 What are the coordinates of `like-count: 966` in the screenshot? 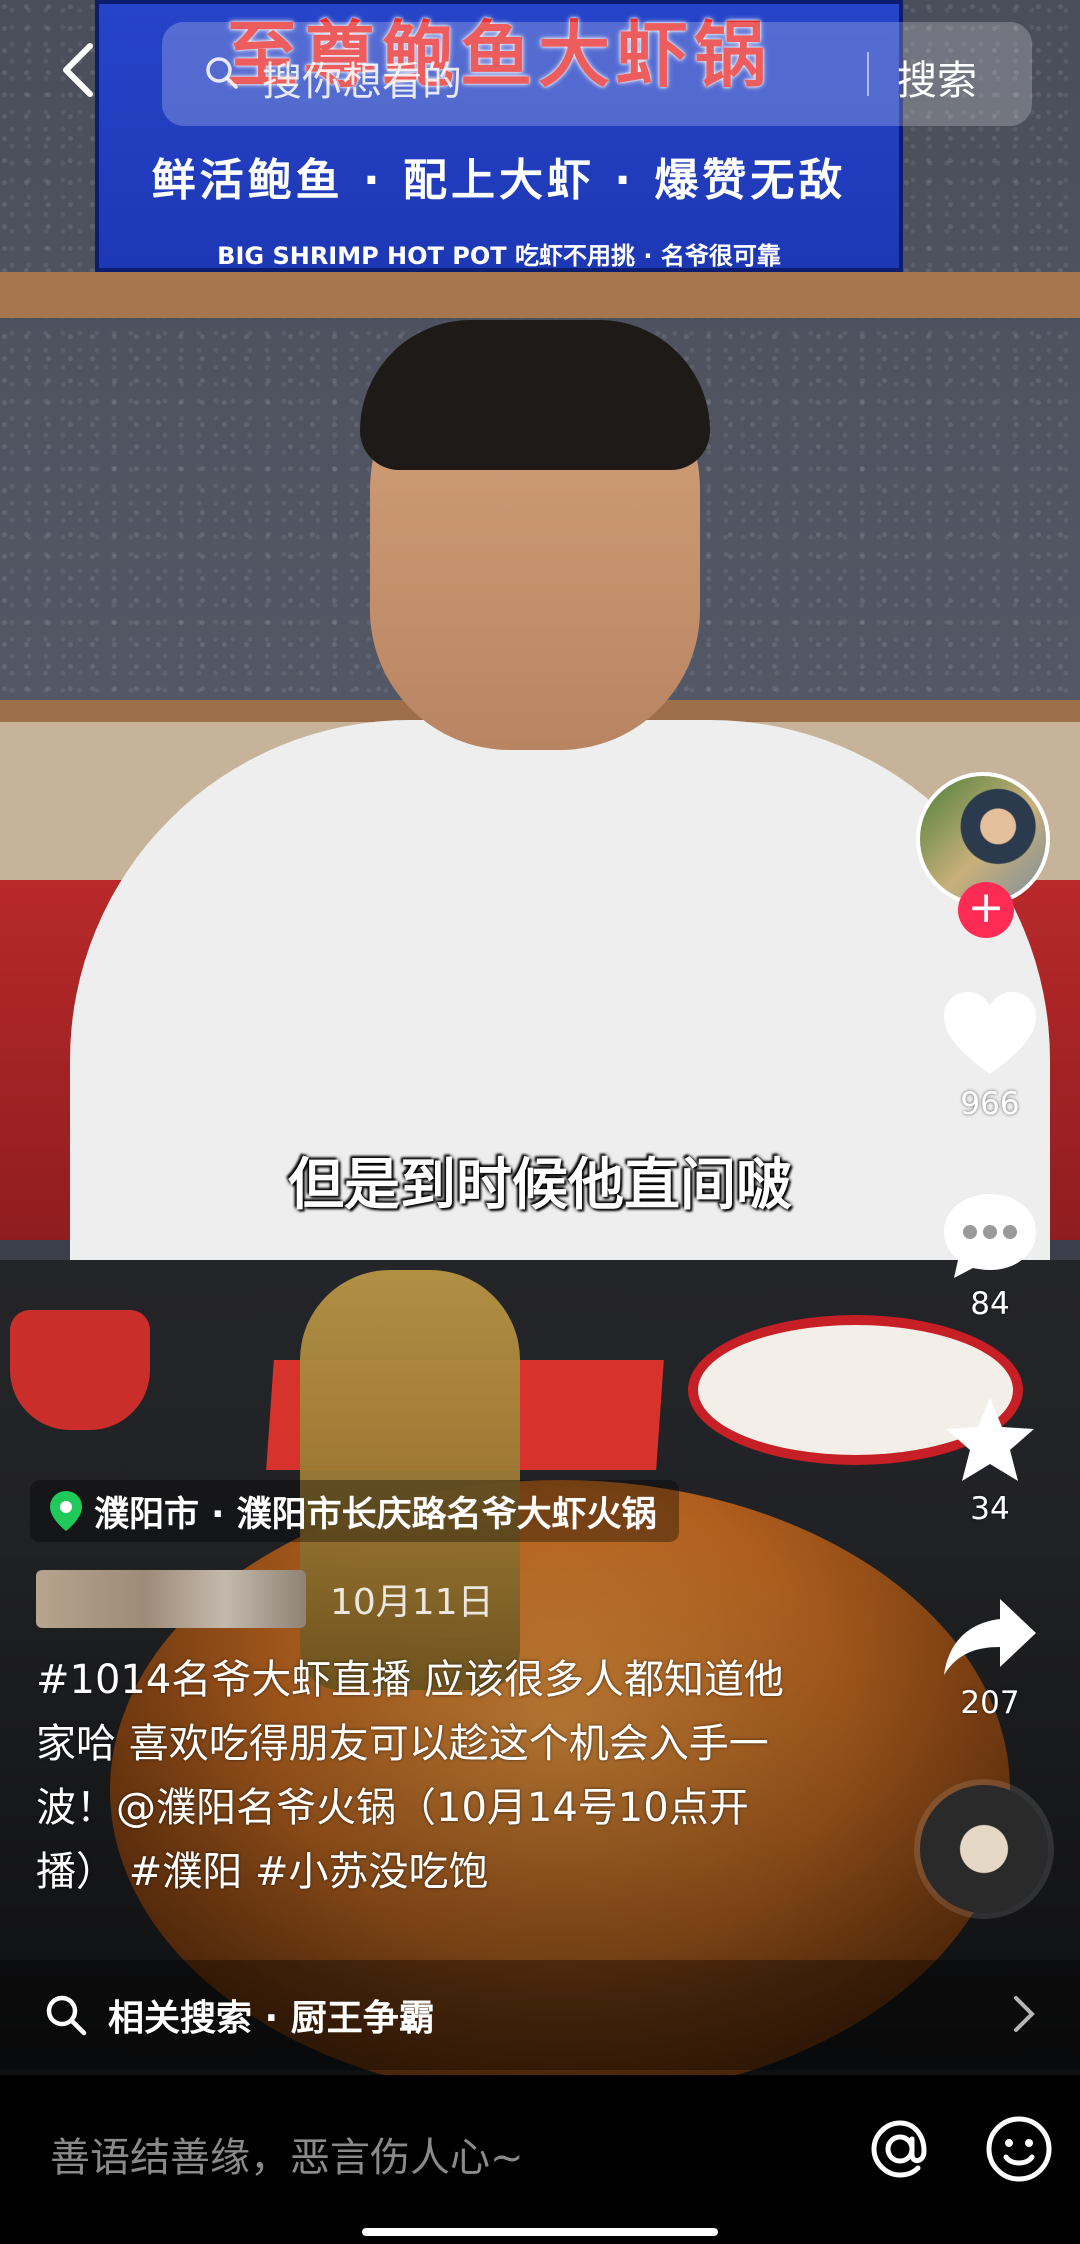 It's located at (990, 1104).